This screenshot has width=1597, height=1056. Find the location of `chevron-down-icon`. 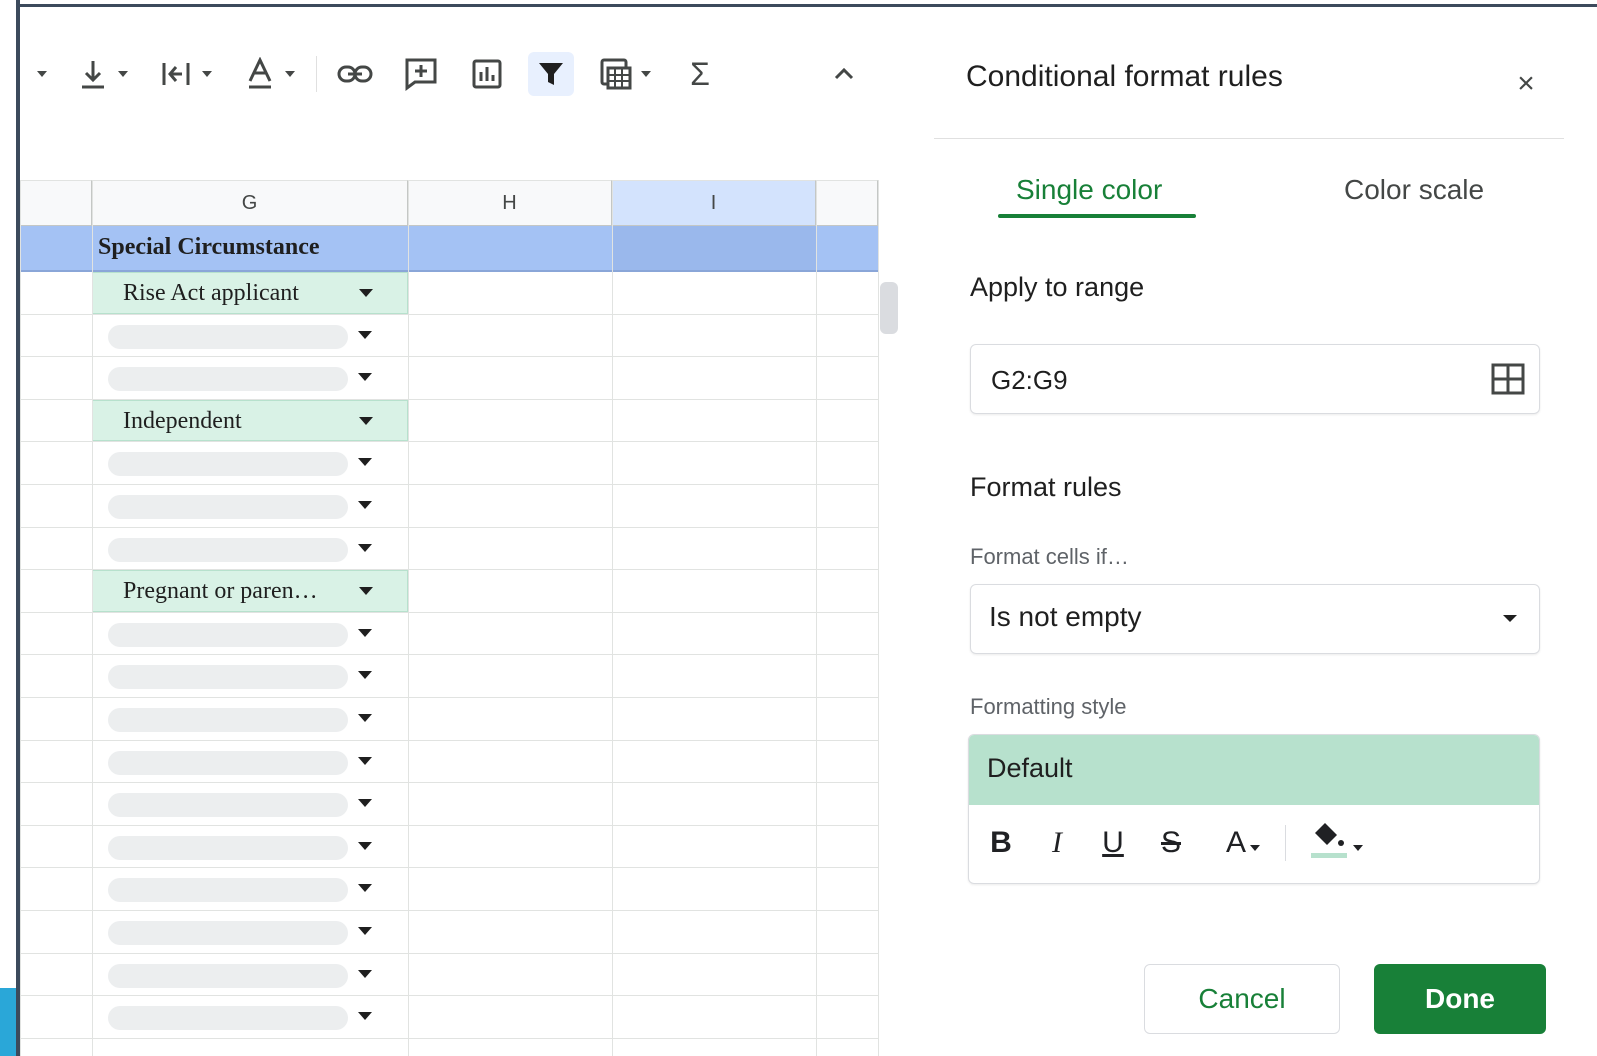

chevron-down-icon is located at coordinates (1510, 618).